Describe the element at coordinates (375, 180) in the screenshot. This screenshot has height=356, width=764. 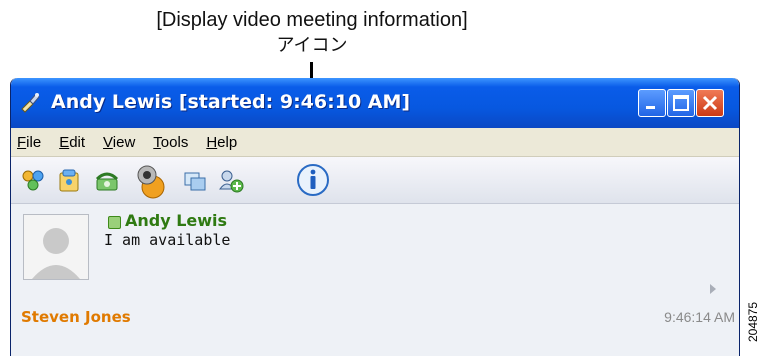
I see `toolbar` at that location.